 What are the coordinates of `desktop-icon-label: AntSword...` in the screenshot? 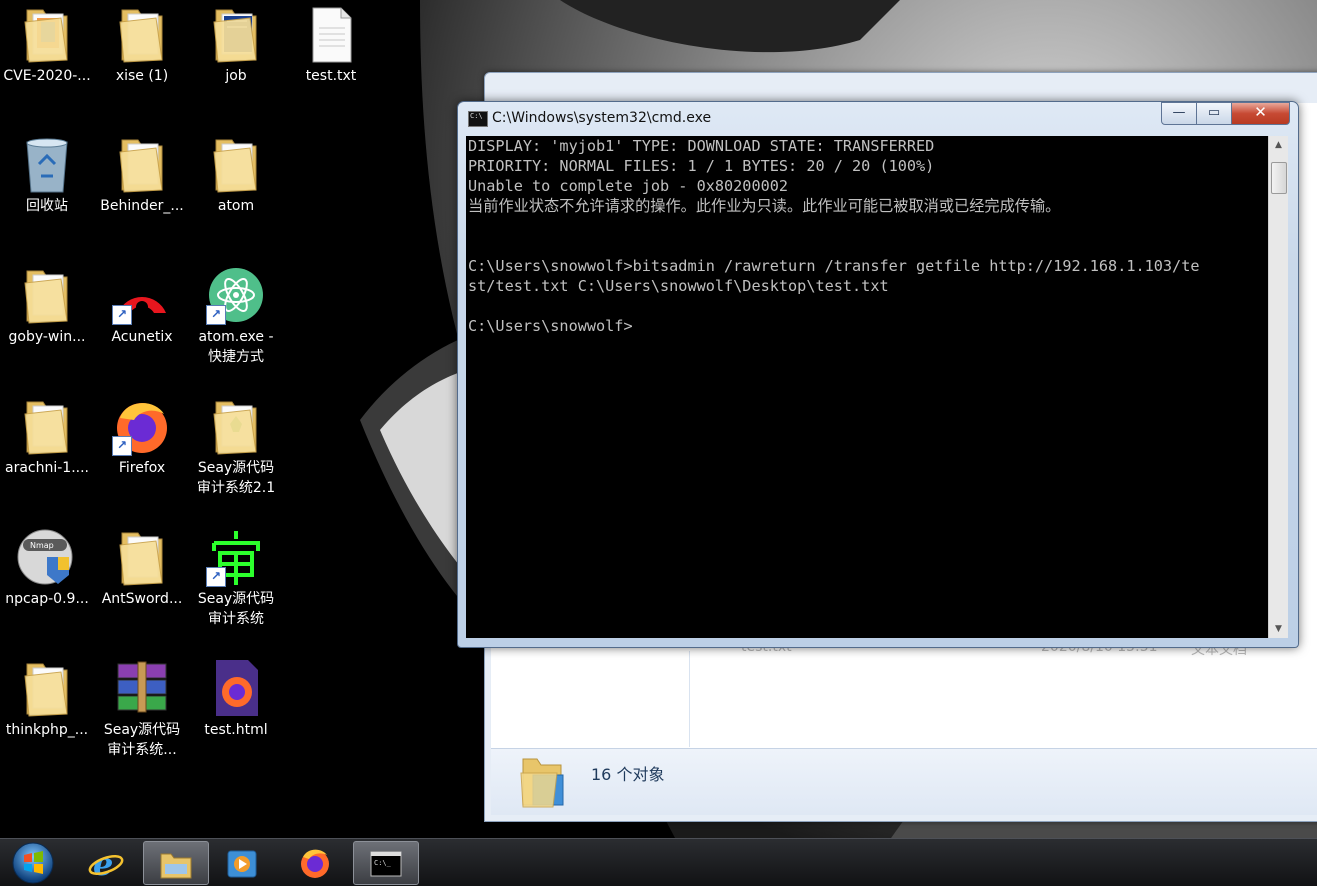 It's located at (142, 599).